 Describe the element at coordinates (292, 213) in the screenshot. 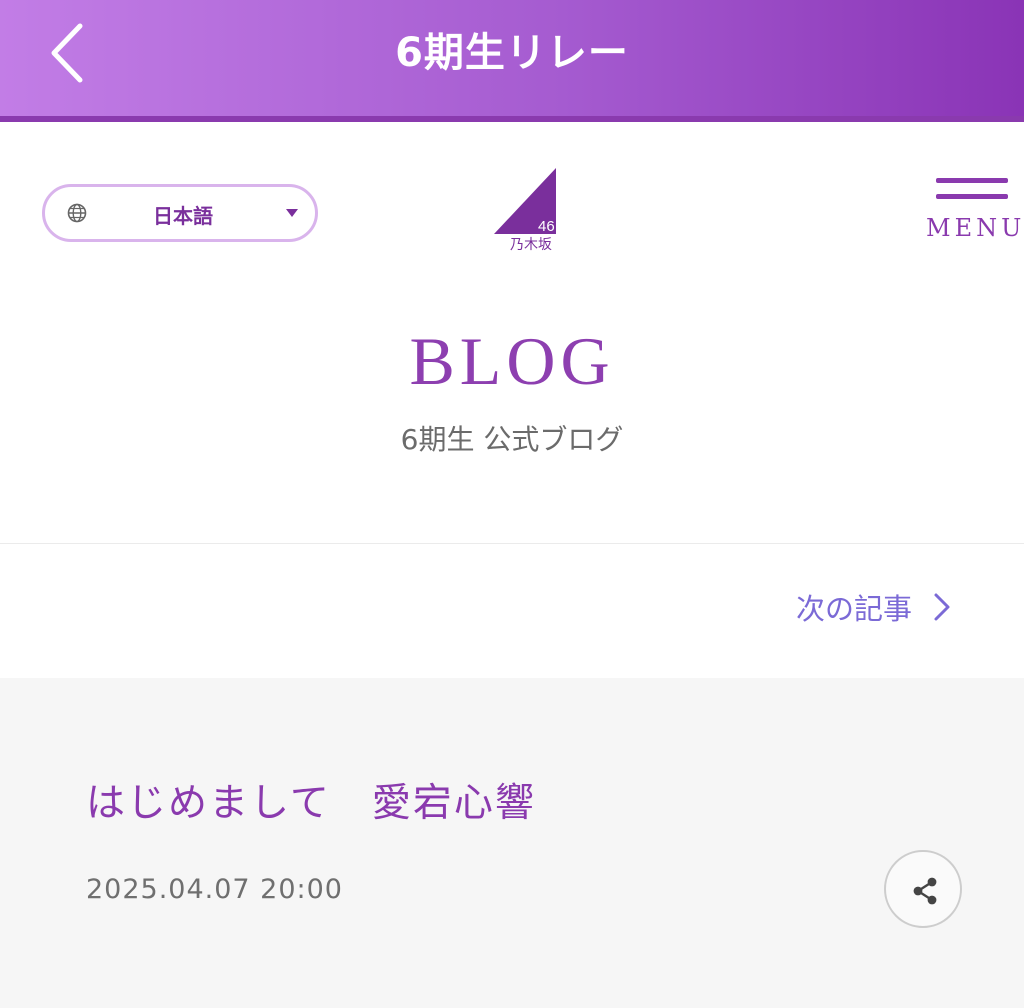

I see `caret-down-icon` at that location.